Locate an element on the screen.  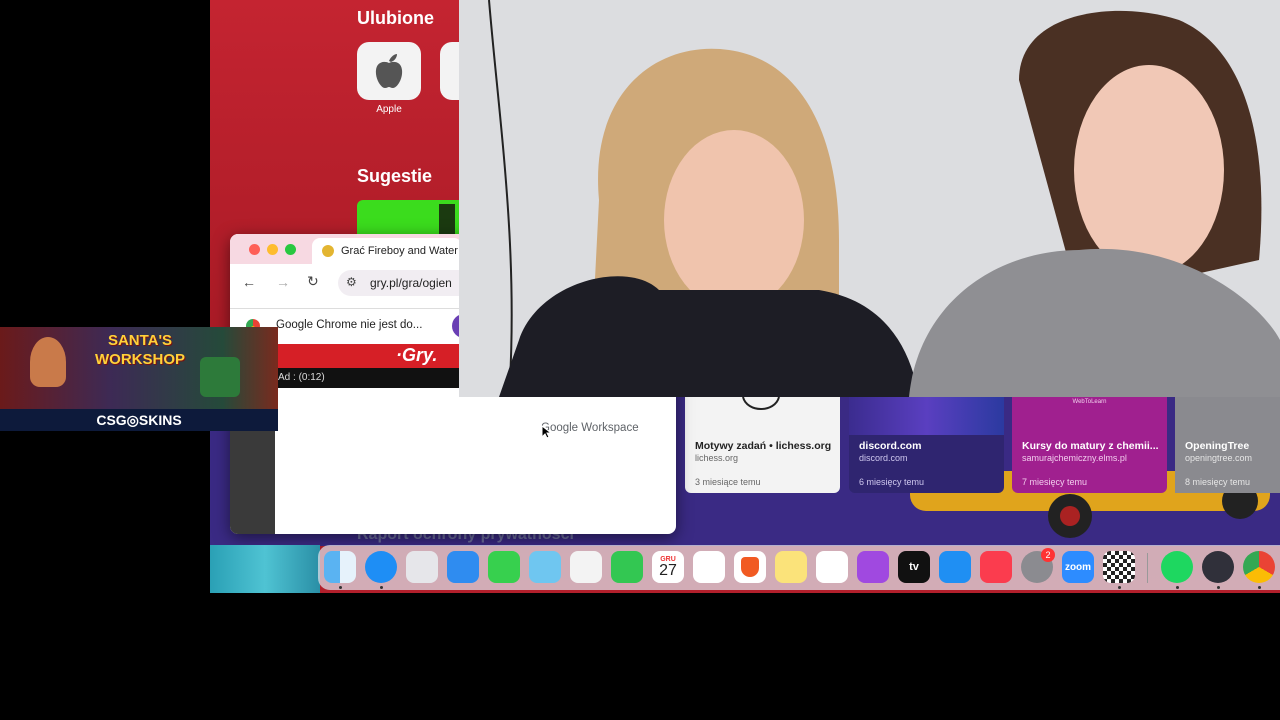
back-arrow-icon: ← is located at coordinates (249, 282).